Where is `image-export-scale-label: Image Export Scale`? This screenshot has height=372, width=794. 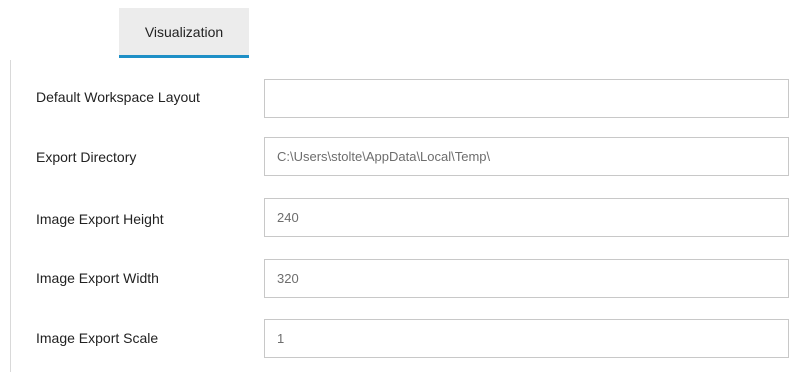 image-export-scale-label: Image Export Scale is located at coordinates (97, 338).